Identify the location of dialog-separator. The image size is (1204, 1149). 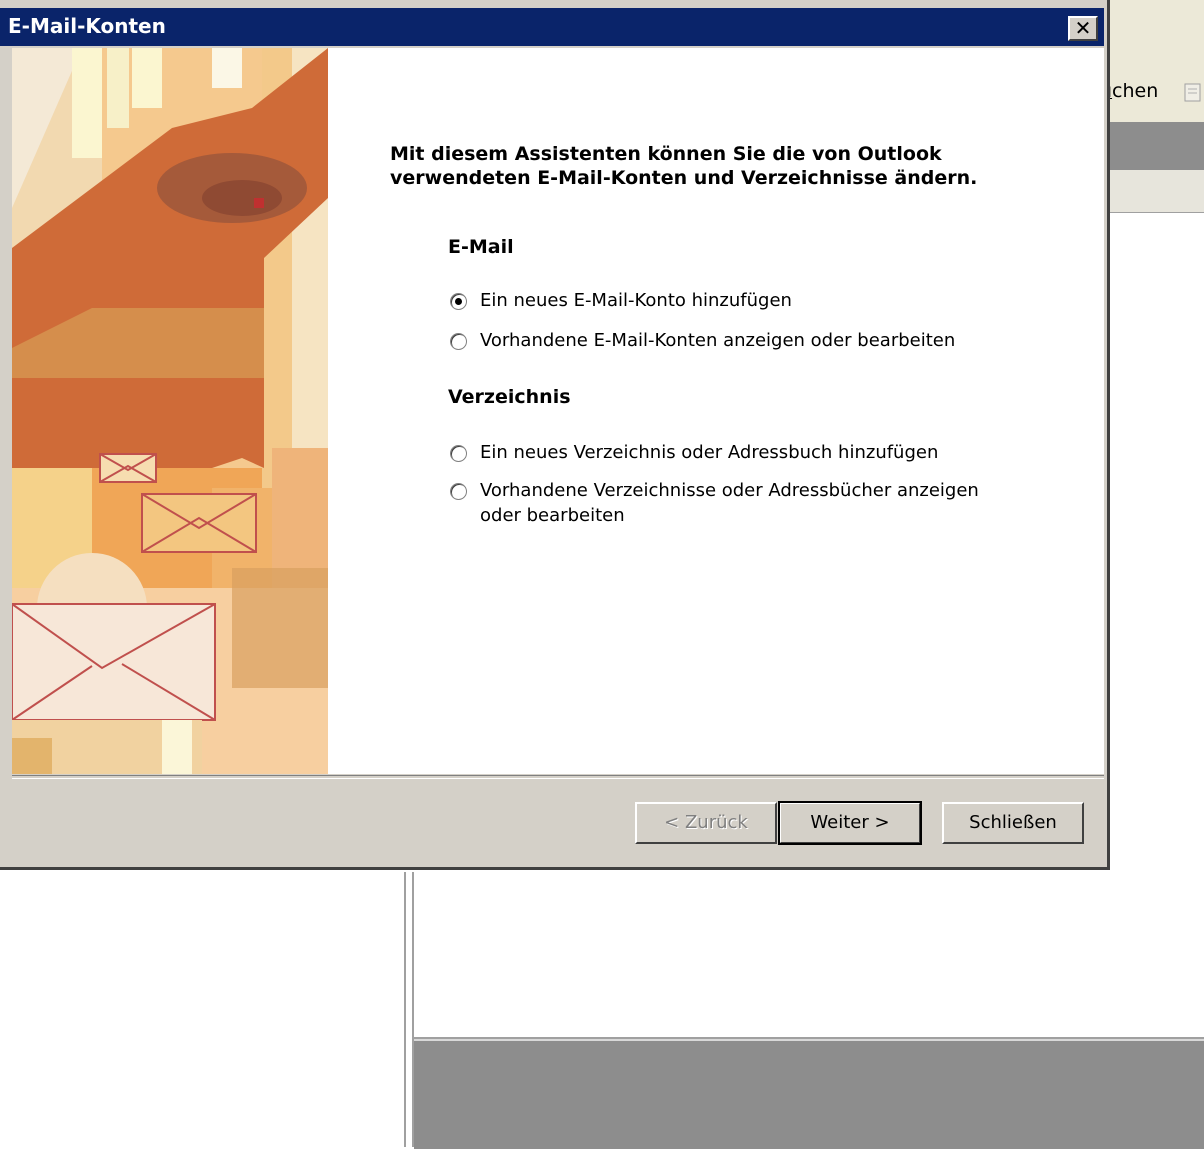
(558, 777).